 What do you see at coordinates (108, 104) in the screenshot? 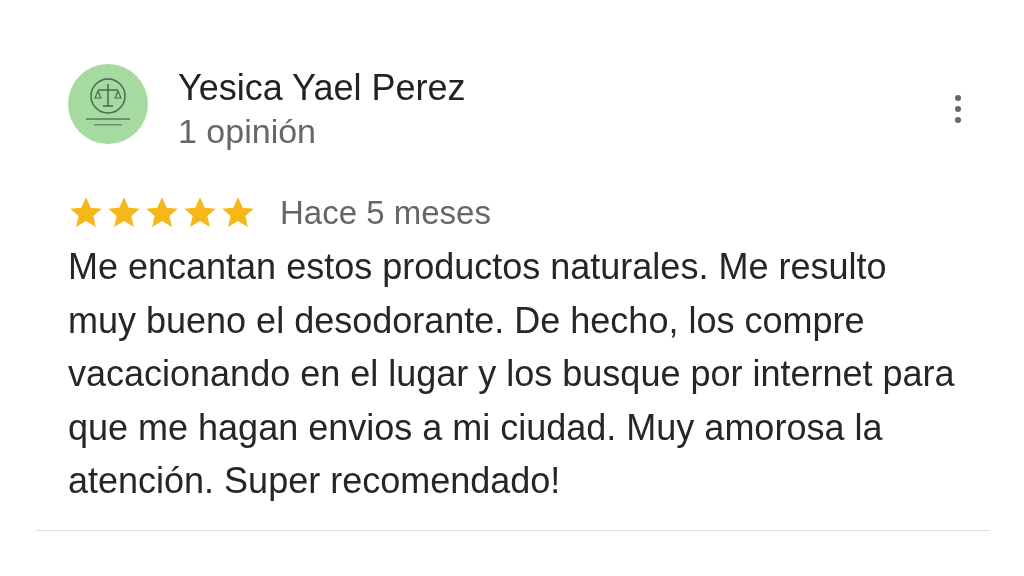
I see `avatar-icon` at bounding box center [108, 104].